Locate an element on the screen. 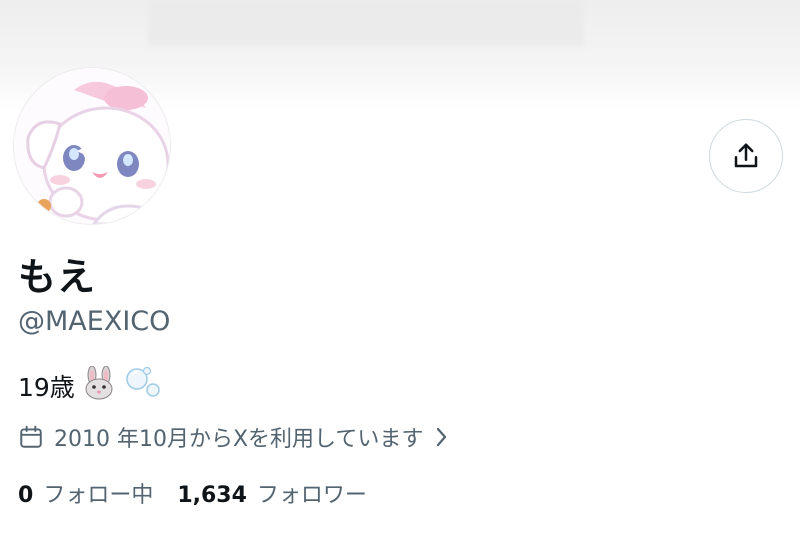 Image resolution: width=800 pixels, height=534 pixels. avatar is located at coordinates (92, 146).